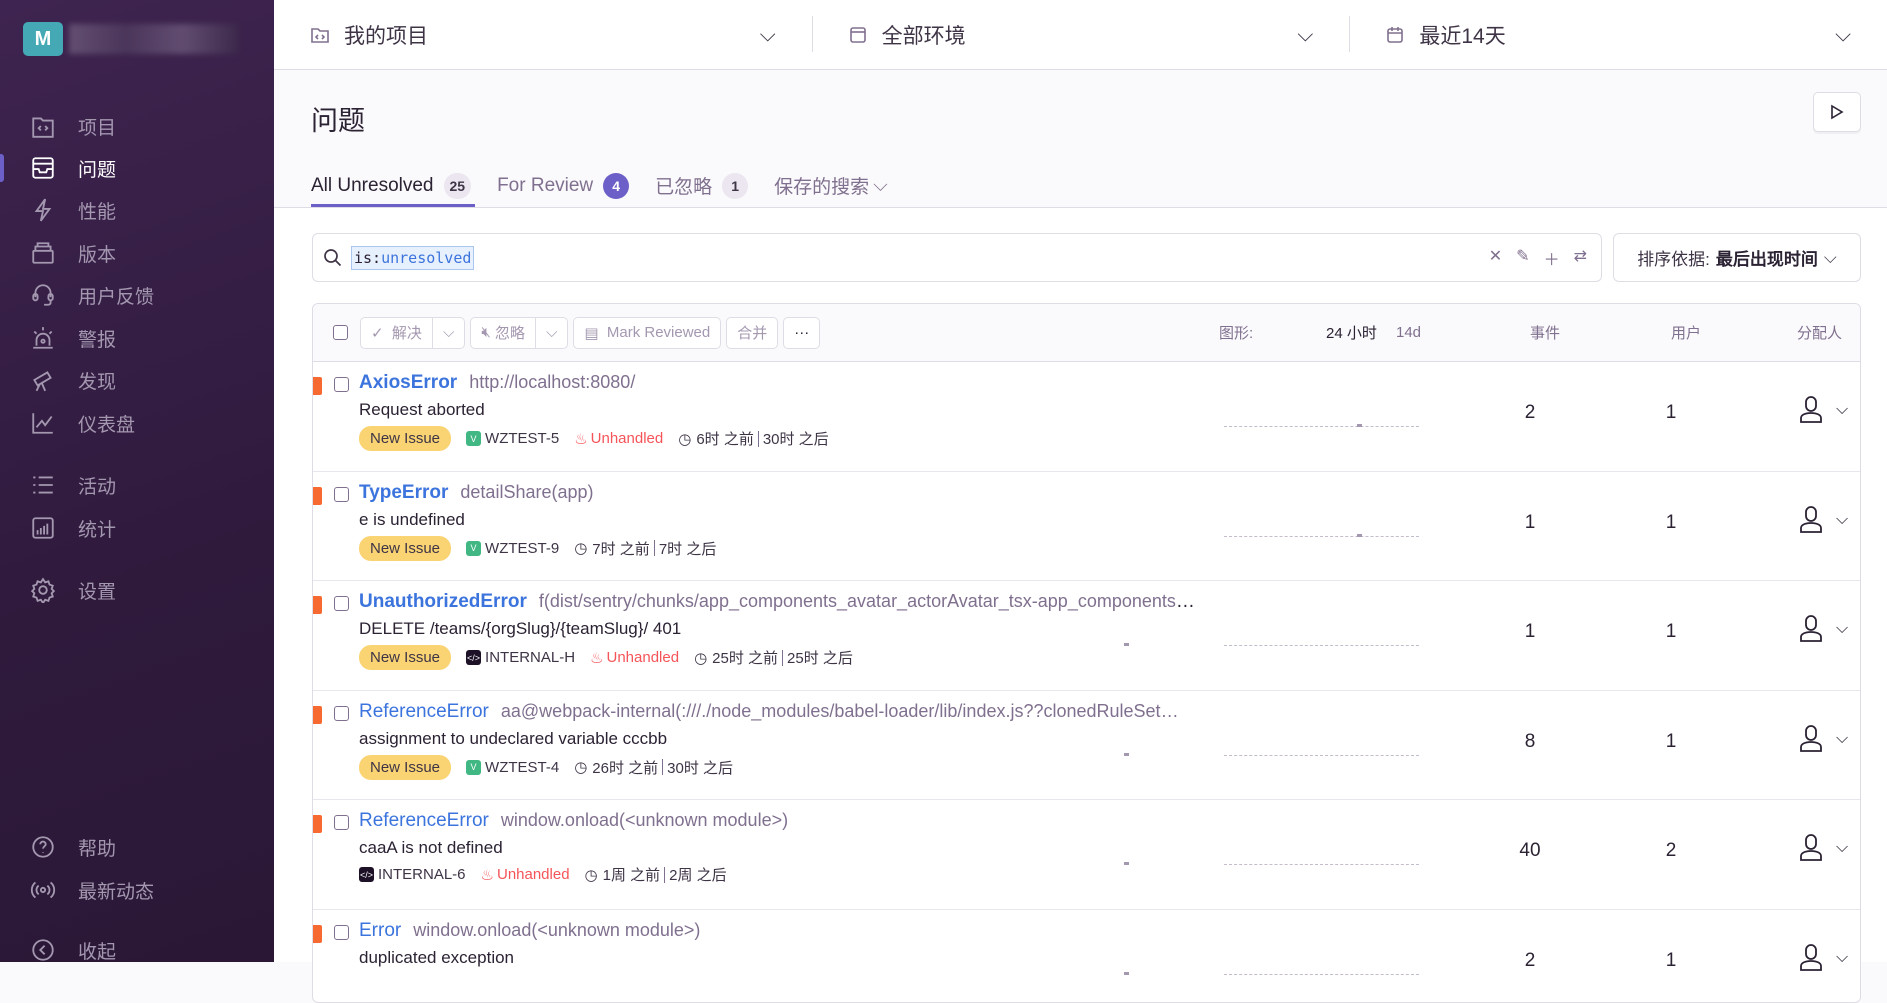 This screenshot has height=1003, width=1887. I want to click on project-filter: 我的项目 ⌵, so click(543, 34).